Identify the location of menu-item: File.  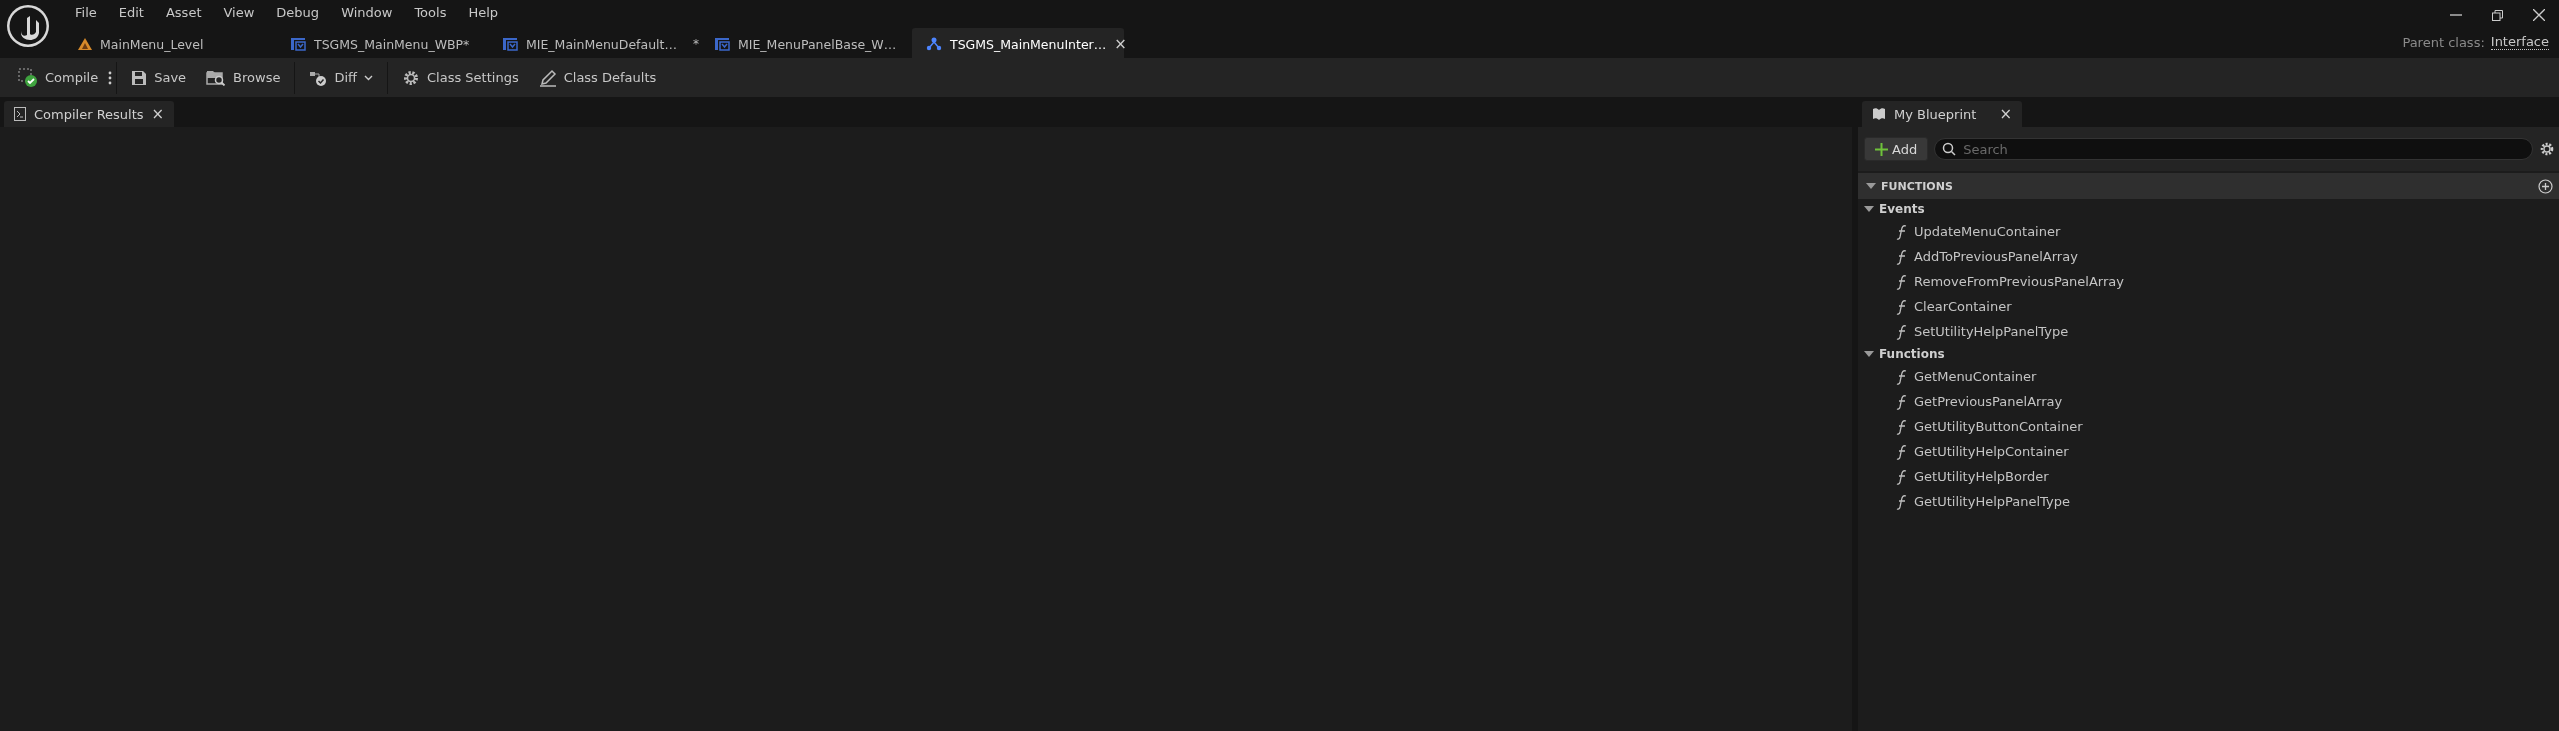
(86, 12).